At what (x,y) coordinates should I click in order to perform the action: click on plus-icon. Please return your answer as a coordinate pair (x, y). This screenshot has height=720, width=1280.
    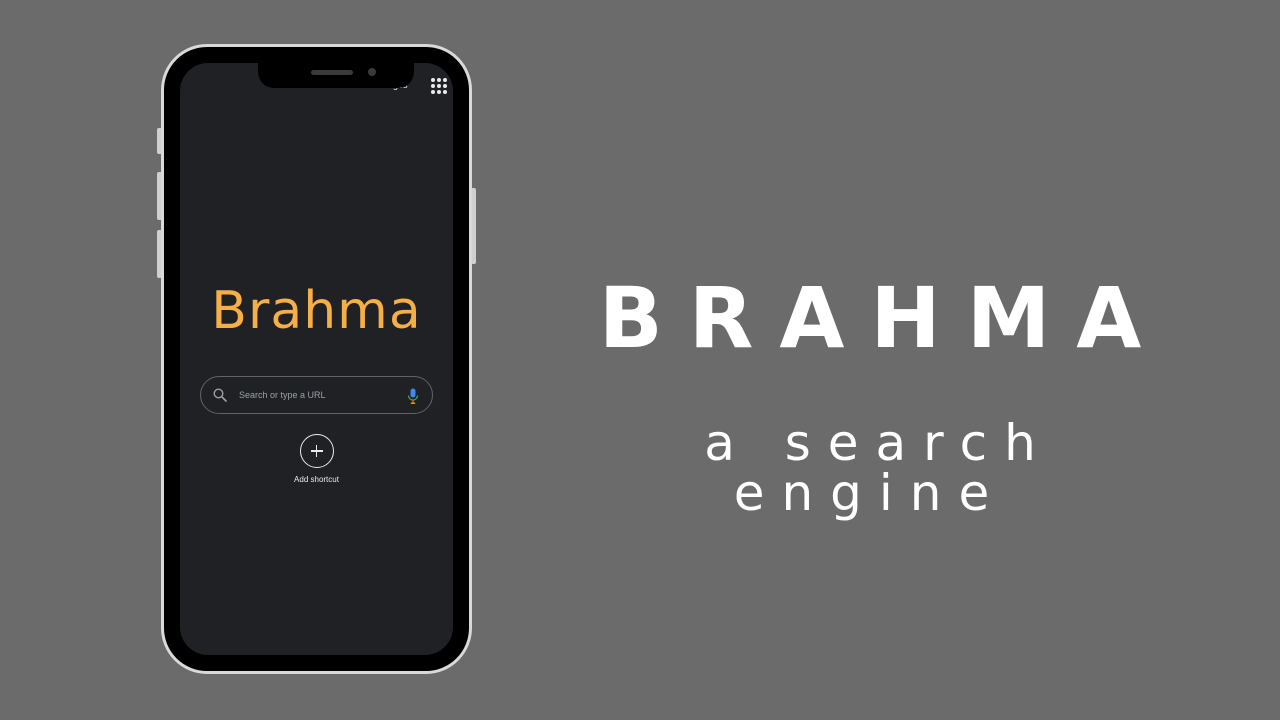
    Looking at the image, I should click on (316, 451).